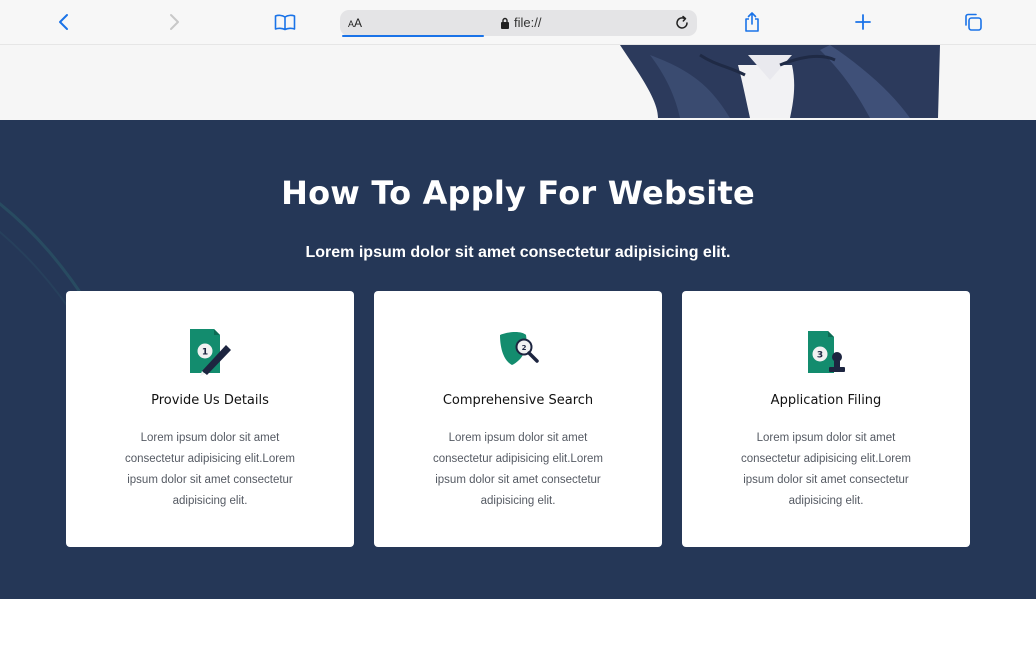  I want to click on share-icon, so click(752, 22).